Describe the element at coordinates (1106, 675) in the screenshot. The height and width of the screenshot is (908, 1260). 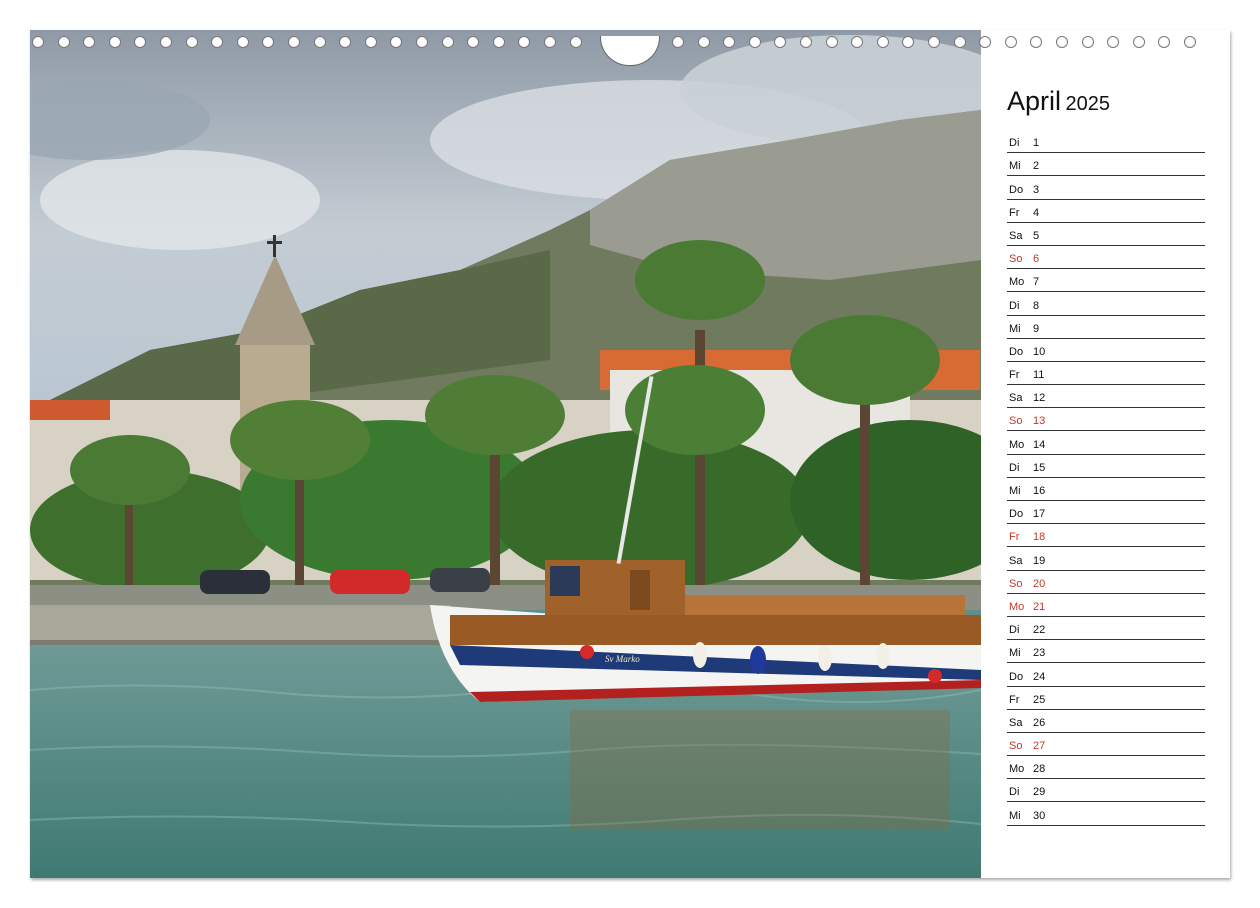
I see `day-row: Do 24` at that location.